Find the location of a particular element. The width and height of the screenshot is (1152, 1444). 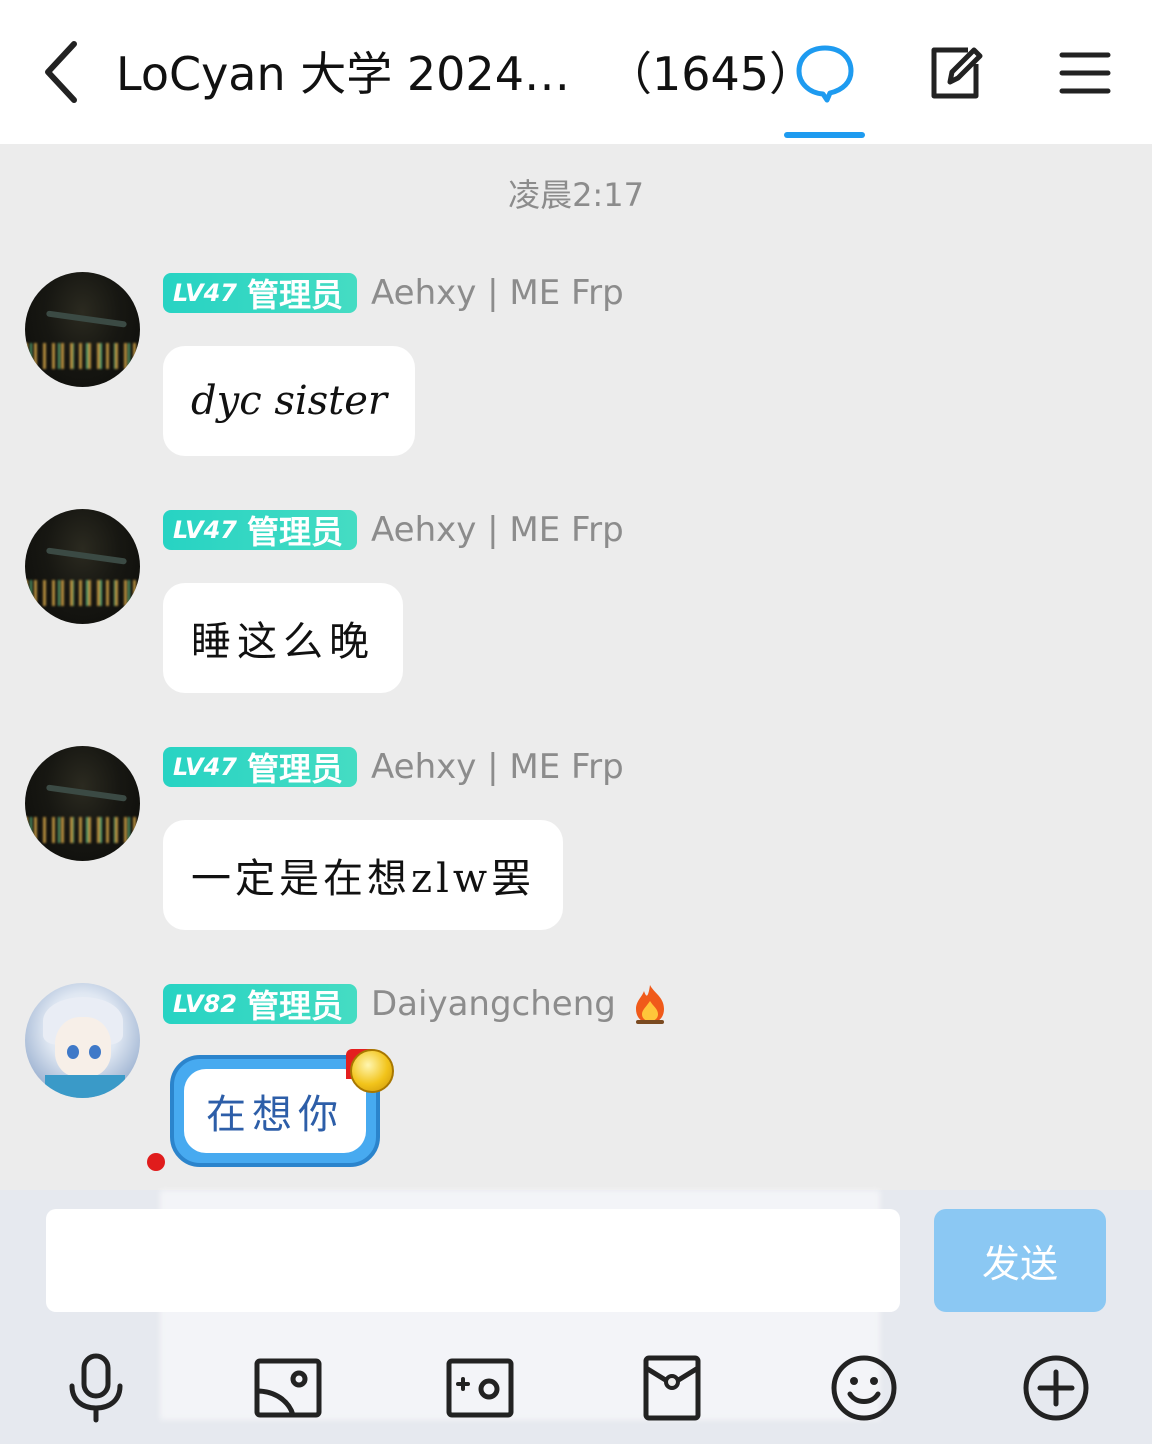

menu-icon is located at coordinates (1085, 73).